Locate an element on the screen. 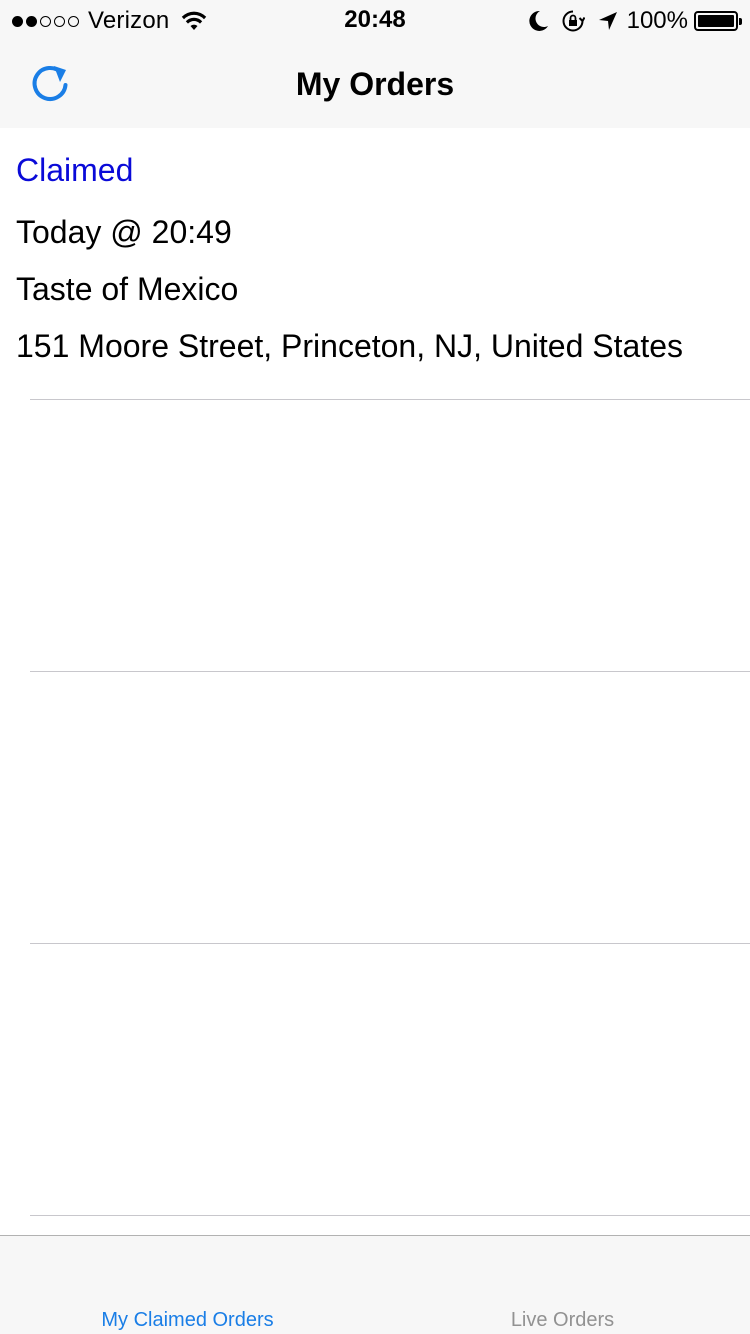  row-divider is located at coordinates (390, 1215).